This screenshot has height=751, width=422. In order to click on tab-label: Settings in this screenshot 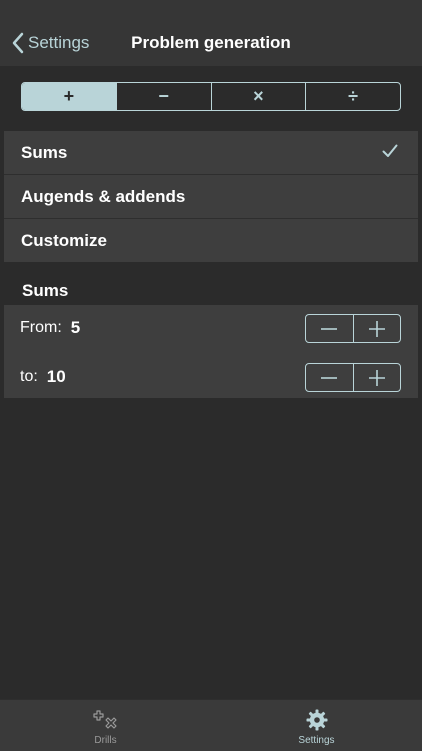, I will do `click(316, 740)`.